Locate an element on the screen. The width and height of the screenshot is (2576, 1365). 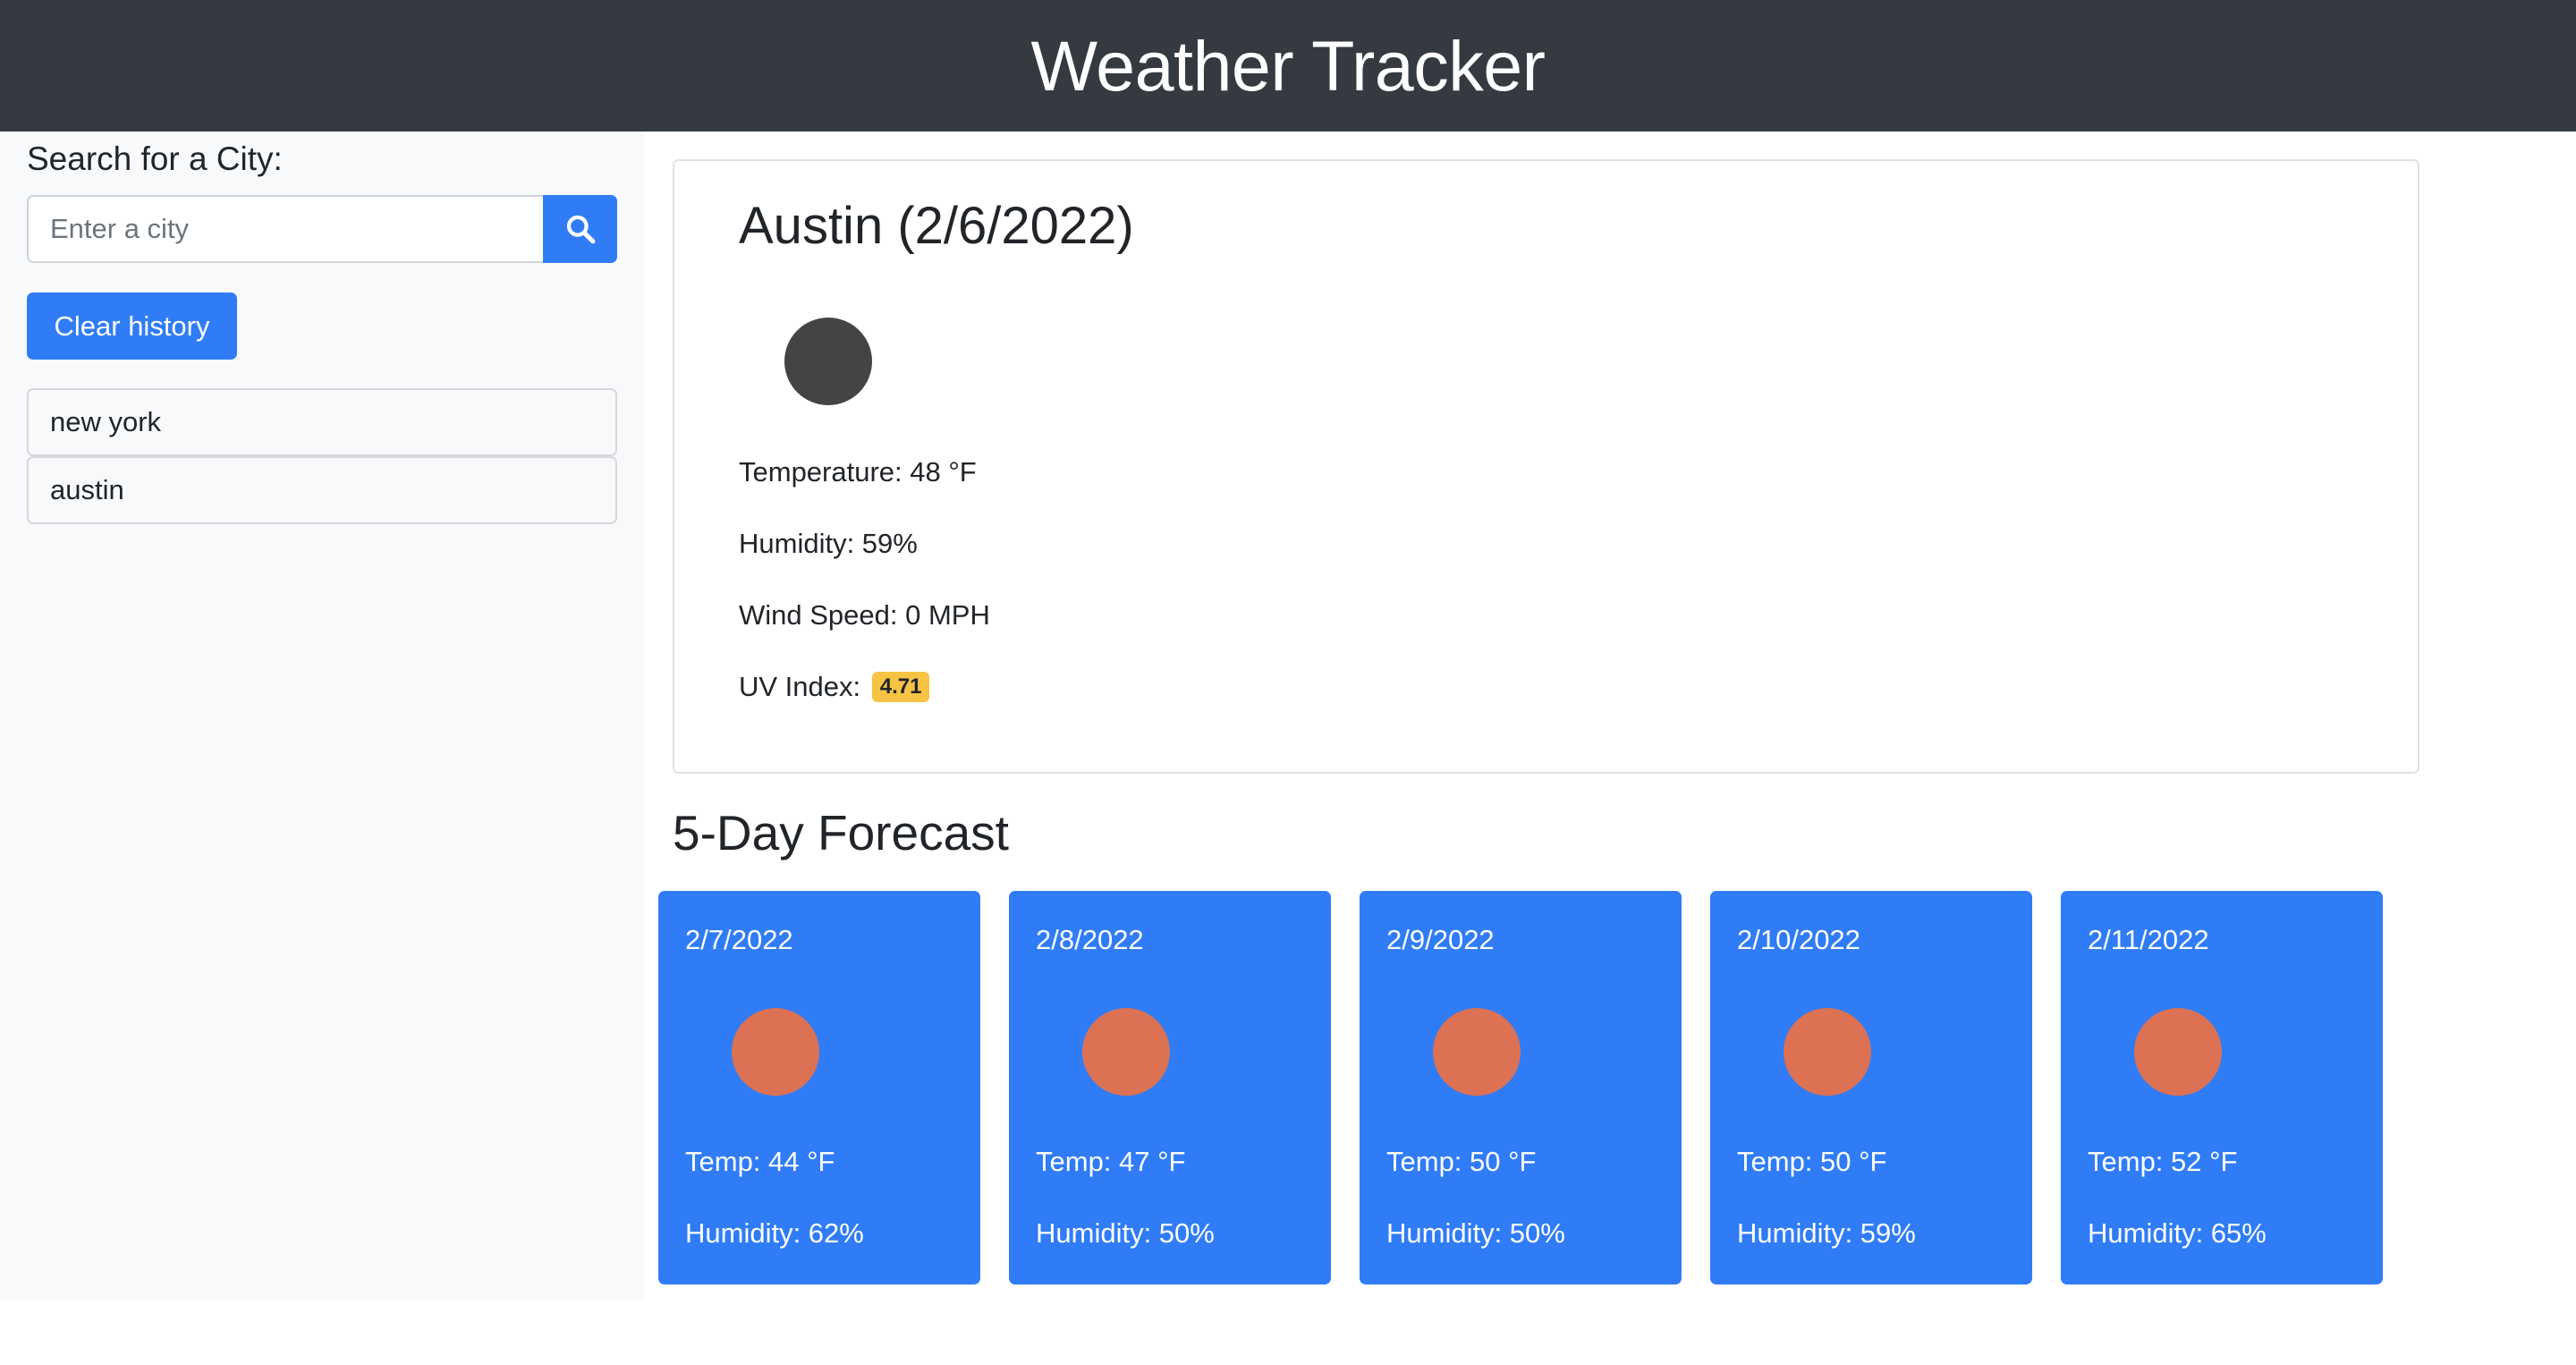
forecast-card: 2/9/2022 Temp: 50 °F Humidity: 50% is located at coordinates (1521, 1087).